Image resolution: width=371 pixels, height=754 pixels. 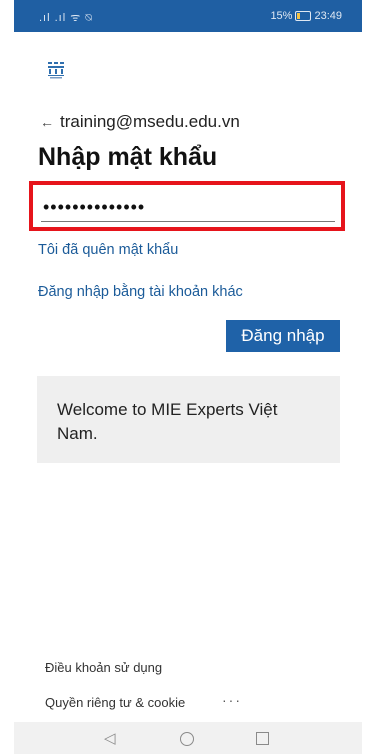 I want to click on battery-icon, so click(x=303, y=16).